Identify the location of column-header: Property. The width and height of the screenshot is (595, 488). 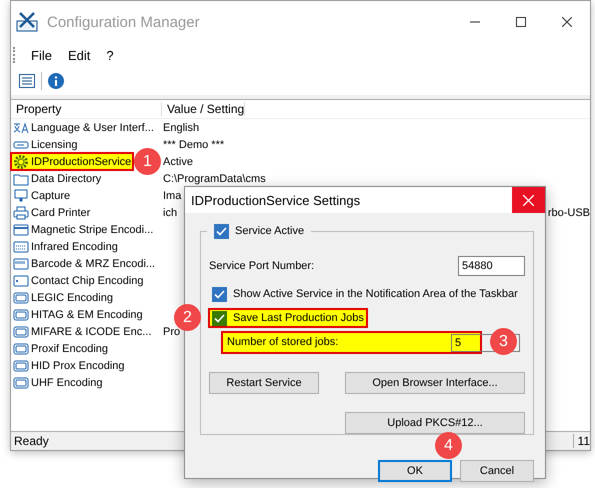
(86, 109).